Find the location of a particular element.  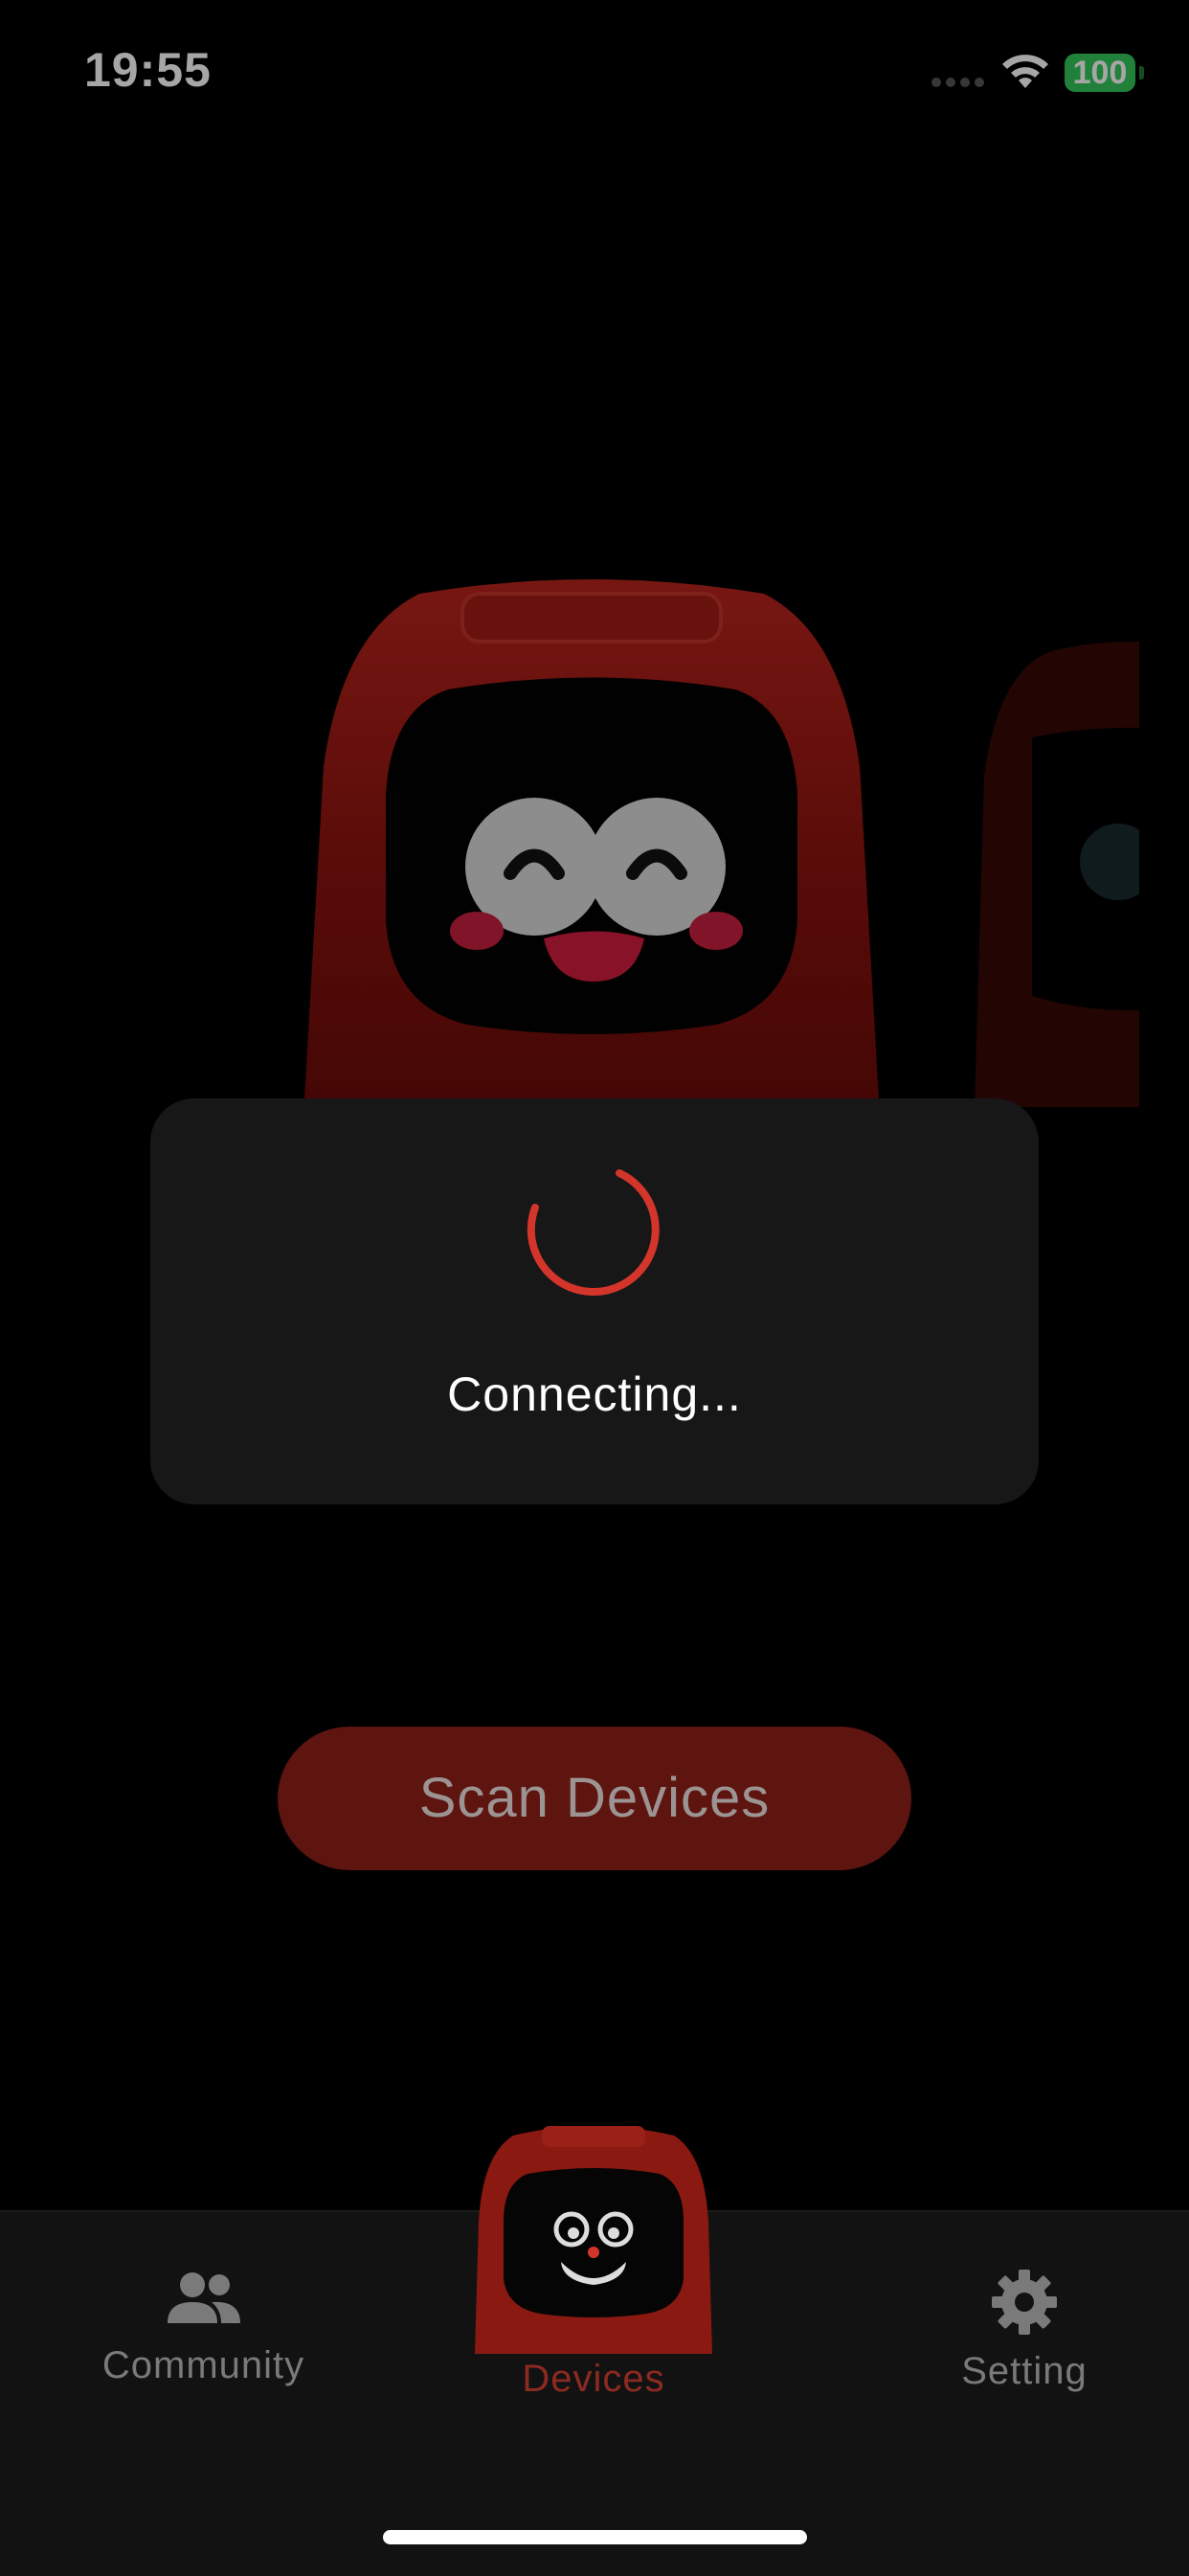

tab-devices: Devices is located at coordinates (593, 2258).